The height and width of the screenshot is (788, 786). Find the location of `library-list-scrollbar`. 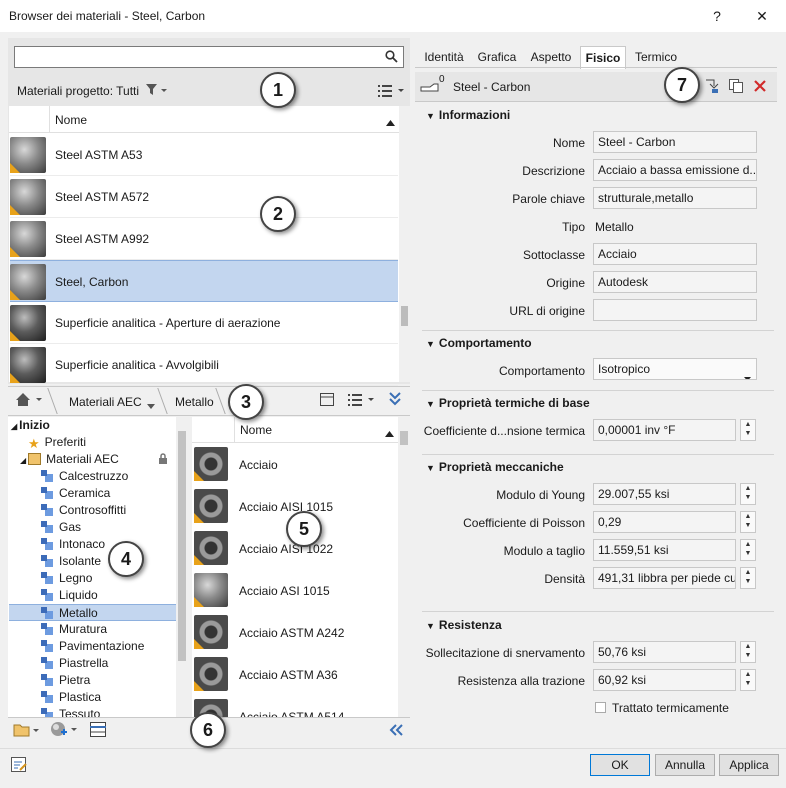

library-list-scrollbar is located at coordinates (404, 567).